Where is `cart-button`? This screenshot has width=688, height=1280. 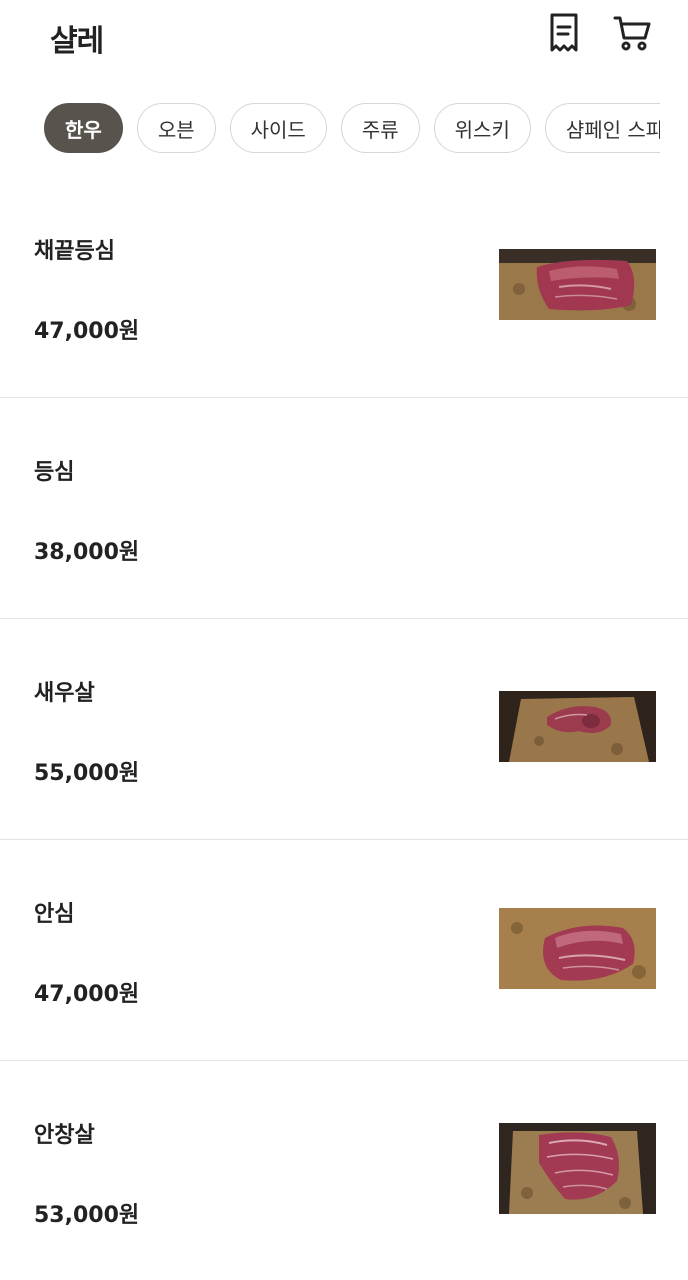 cart-button is located at coordinates (632, 33).